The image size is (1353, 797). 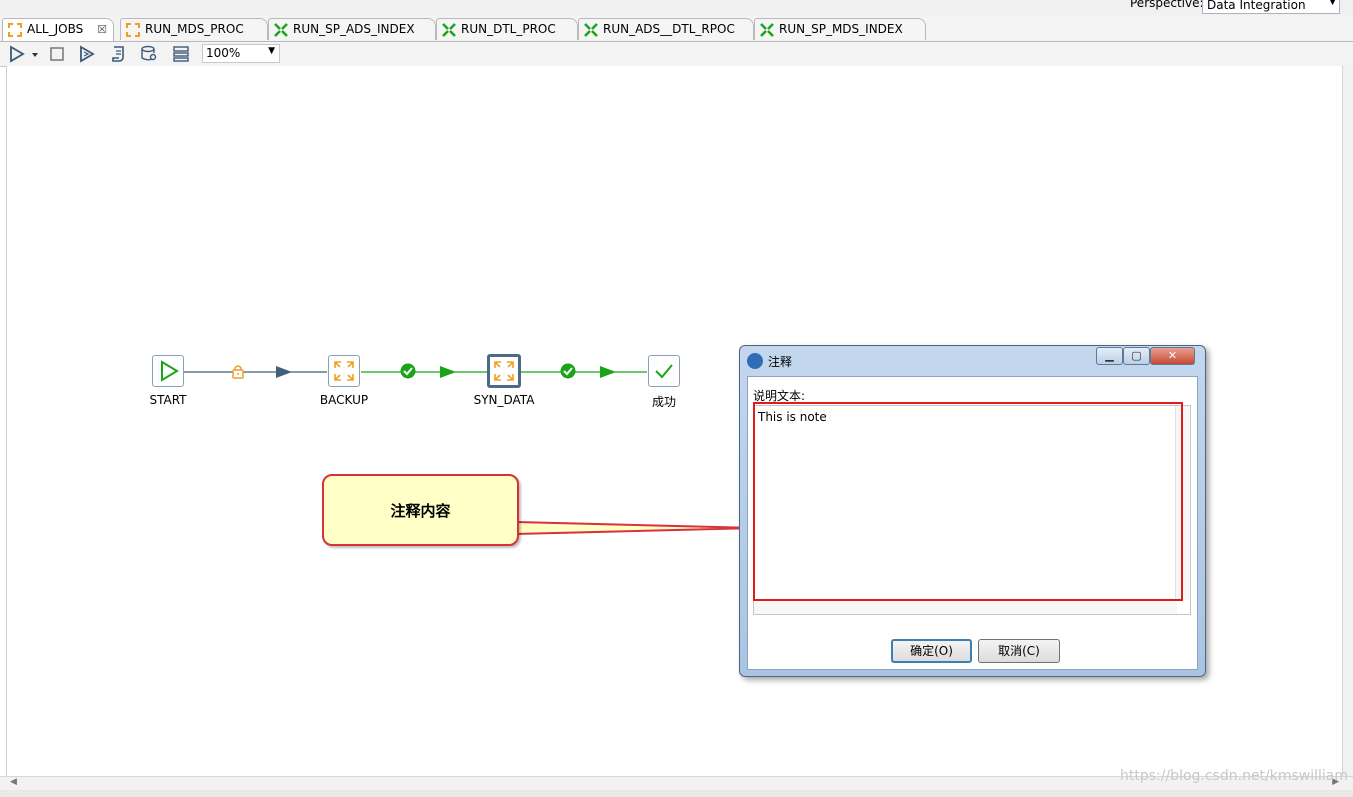 I want to click on callout-pointer, so click(x=636, y=528).